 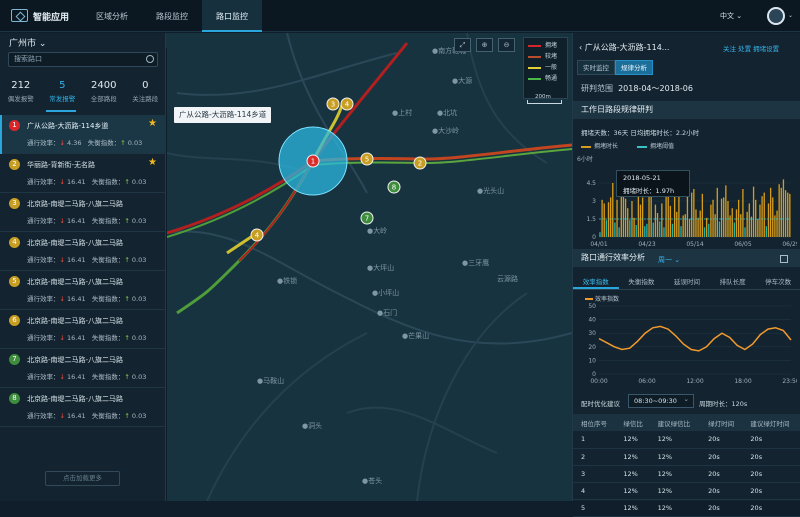 I want to click on nav-region-analysis: 区域分析, so click(x=112, y=16).